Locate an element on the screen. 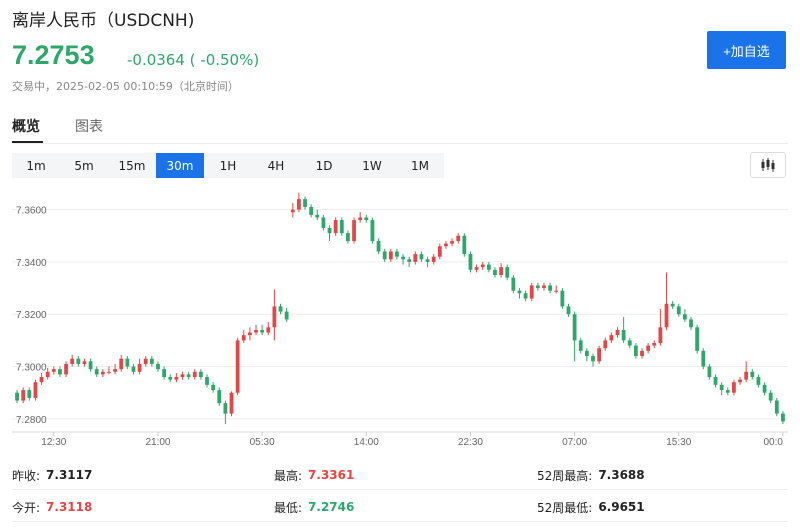 This screenshot has height=529, width=800. stat-prev-close: 昨收: 7.3117 is located at coordinates (52, 475).